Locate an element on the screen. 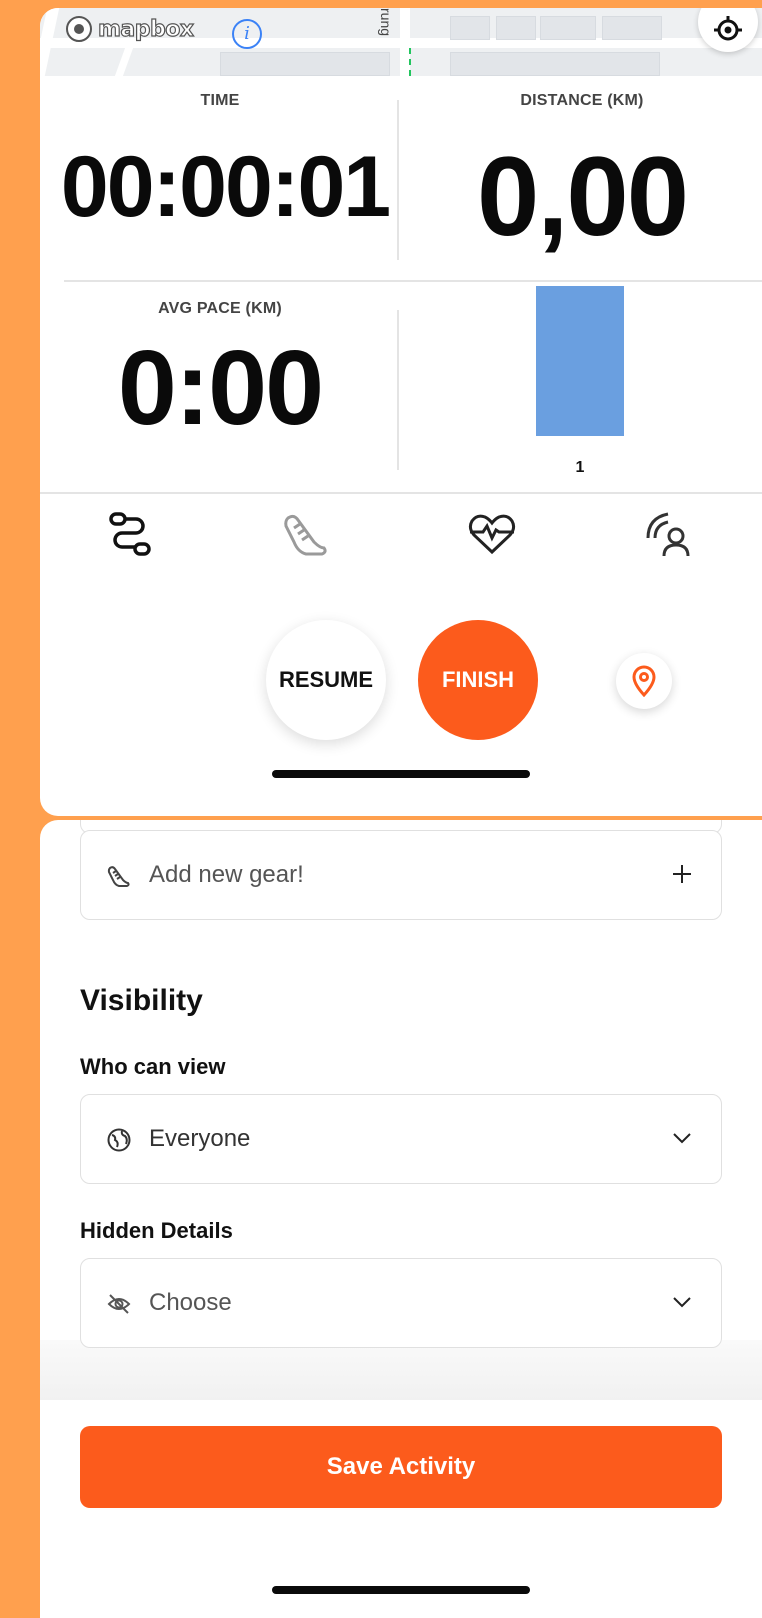 This screenshot has width=762, height=1618. who-can-view-label: Who can view is located at coordinates (153, 1066).